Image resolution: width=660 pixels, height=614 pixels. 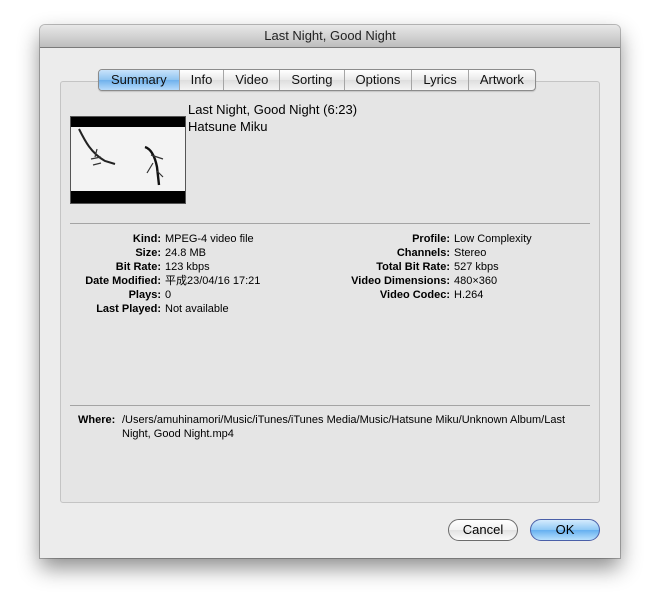 I want to click on where-label: Where:, so click(x=97, y=420).